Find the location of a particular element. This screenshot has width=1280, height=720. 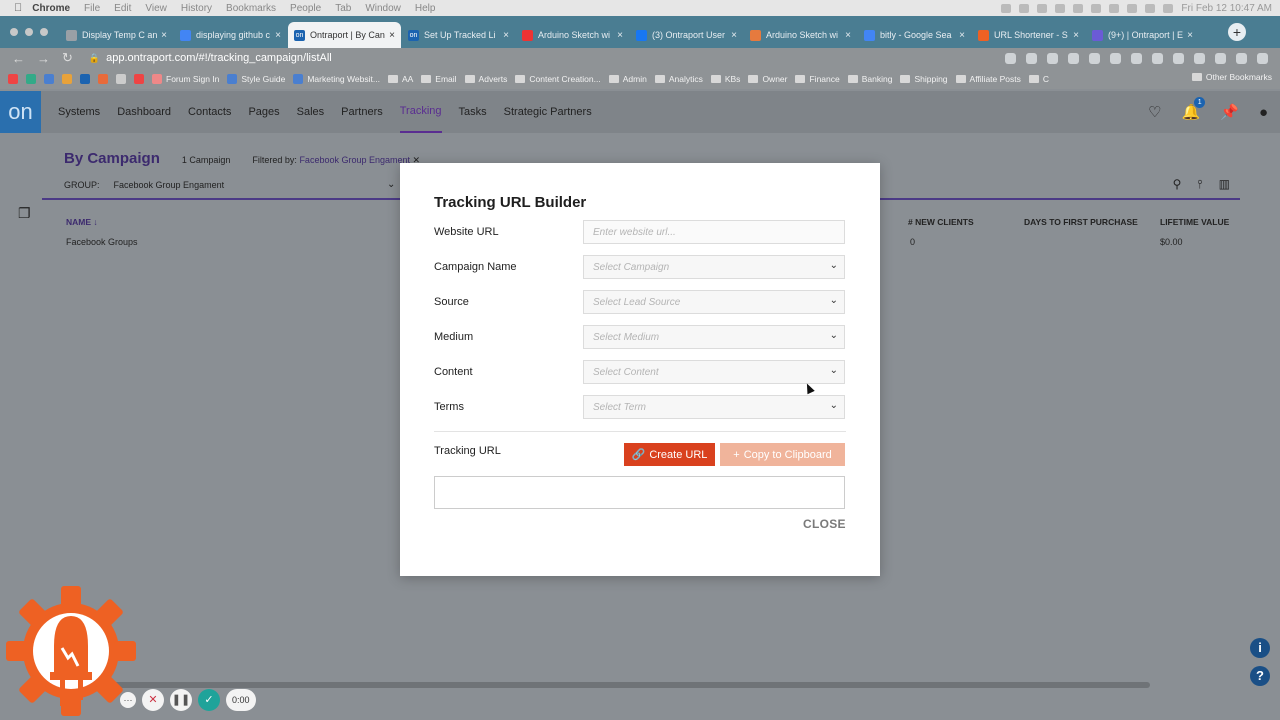

more-icon is located at coordinates (1262, 58).